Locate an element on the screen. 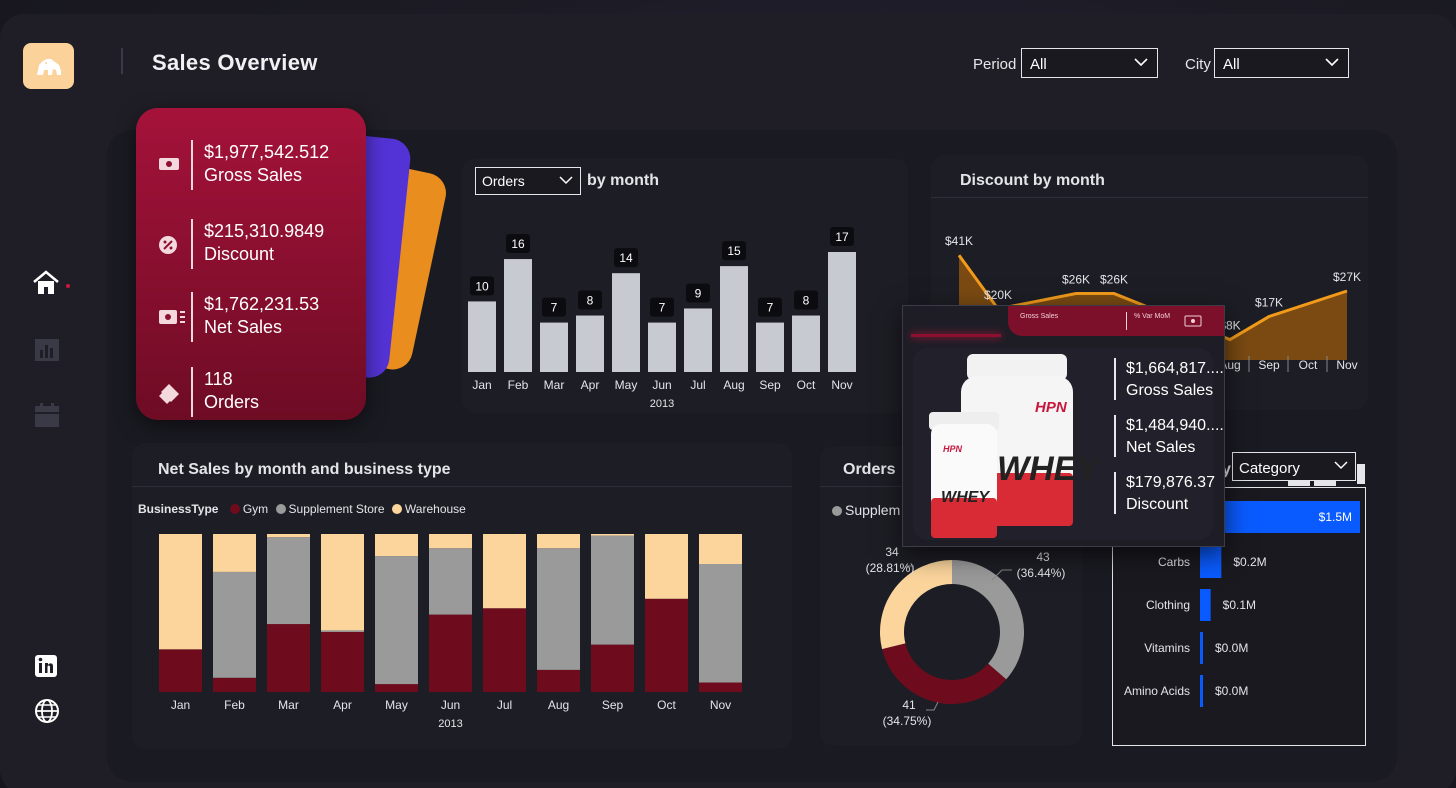 The width and height of the screenshot is (1456, 788). slice-pct-label: (36.44%) is located at coordinates (1041, 573).